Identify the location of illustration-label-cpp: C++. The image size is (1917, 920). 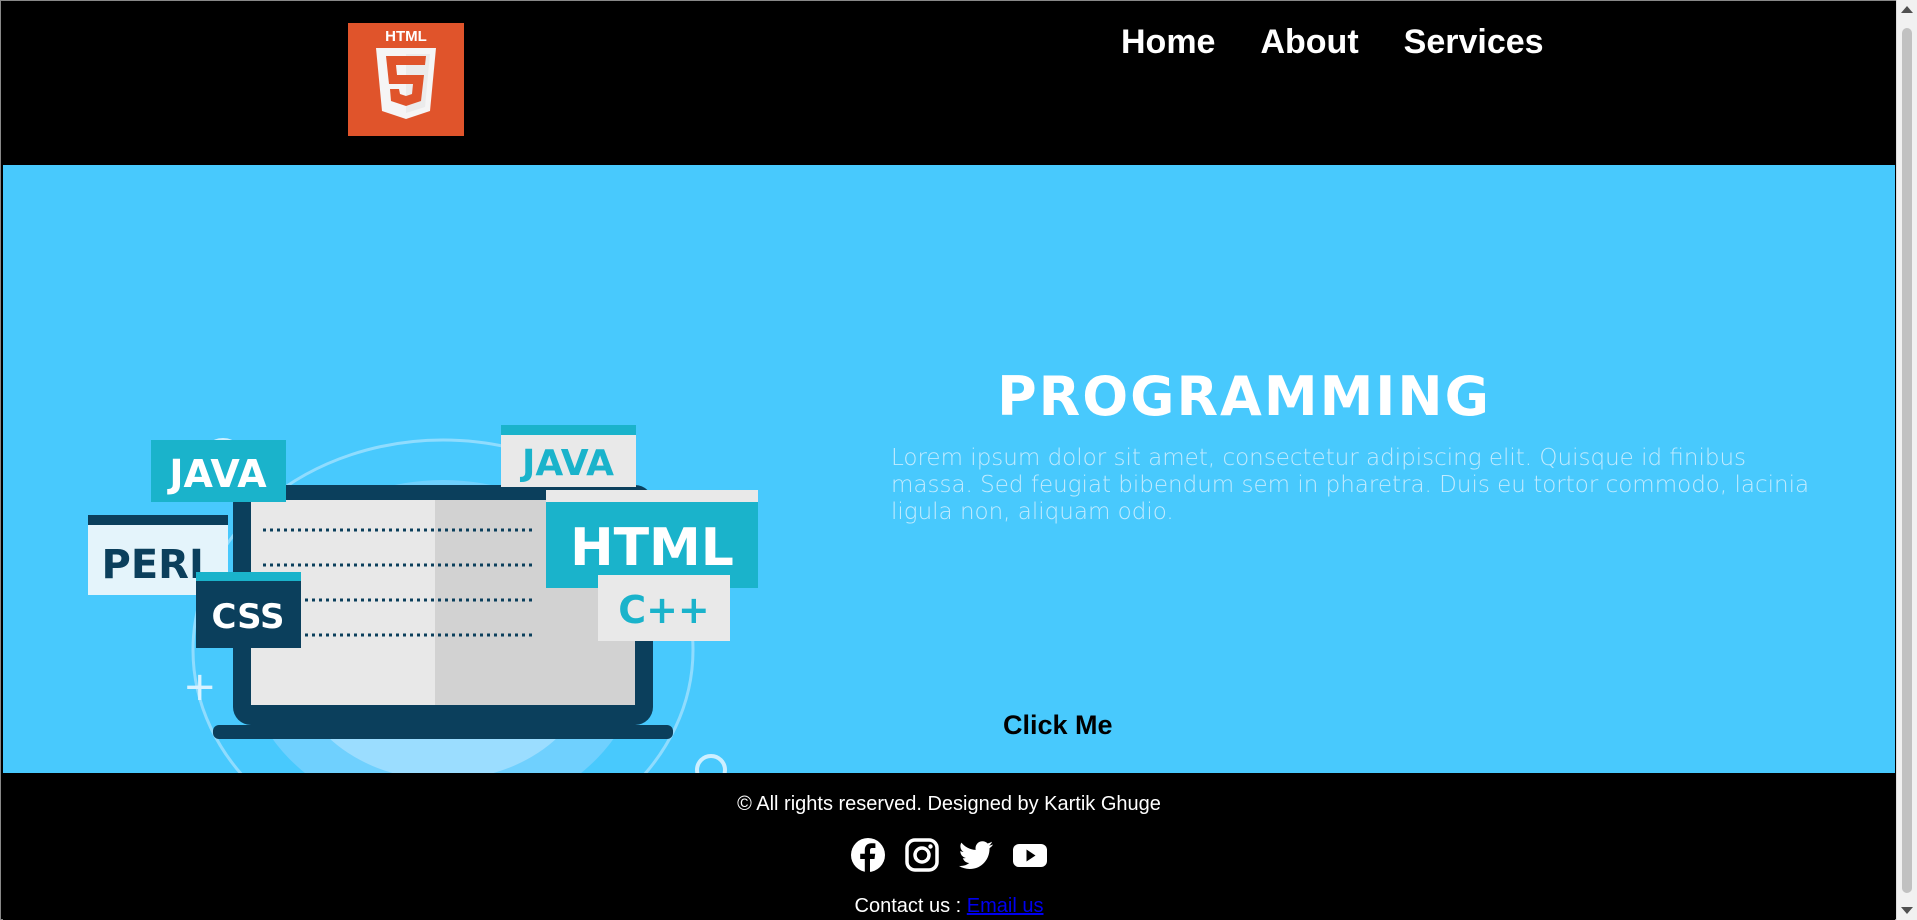
(664, 610).